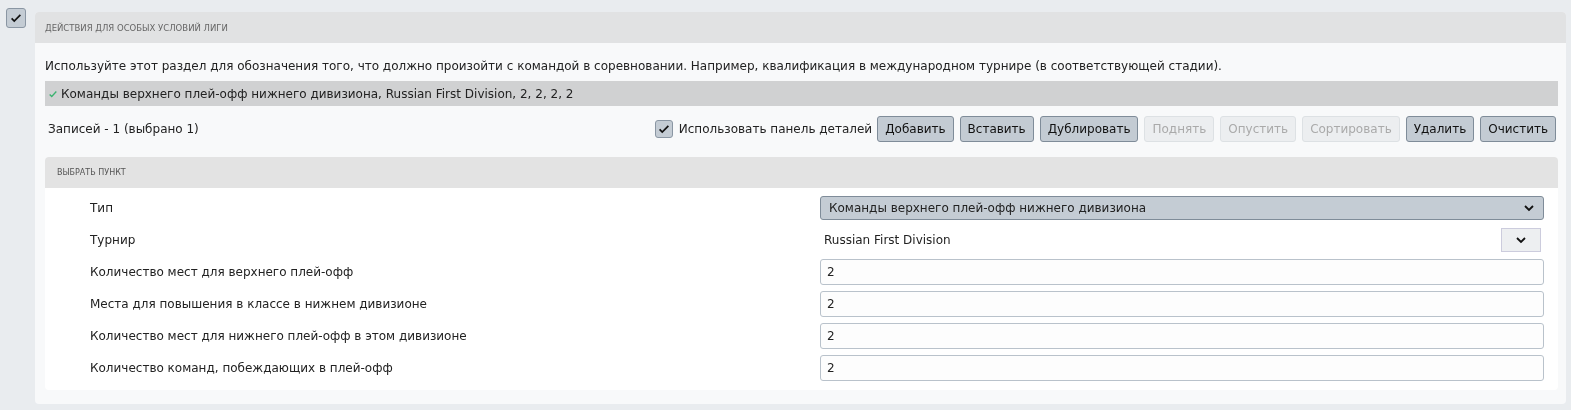  I want to click on toolbar-button: Вставить, so click(996, 129).